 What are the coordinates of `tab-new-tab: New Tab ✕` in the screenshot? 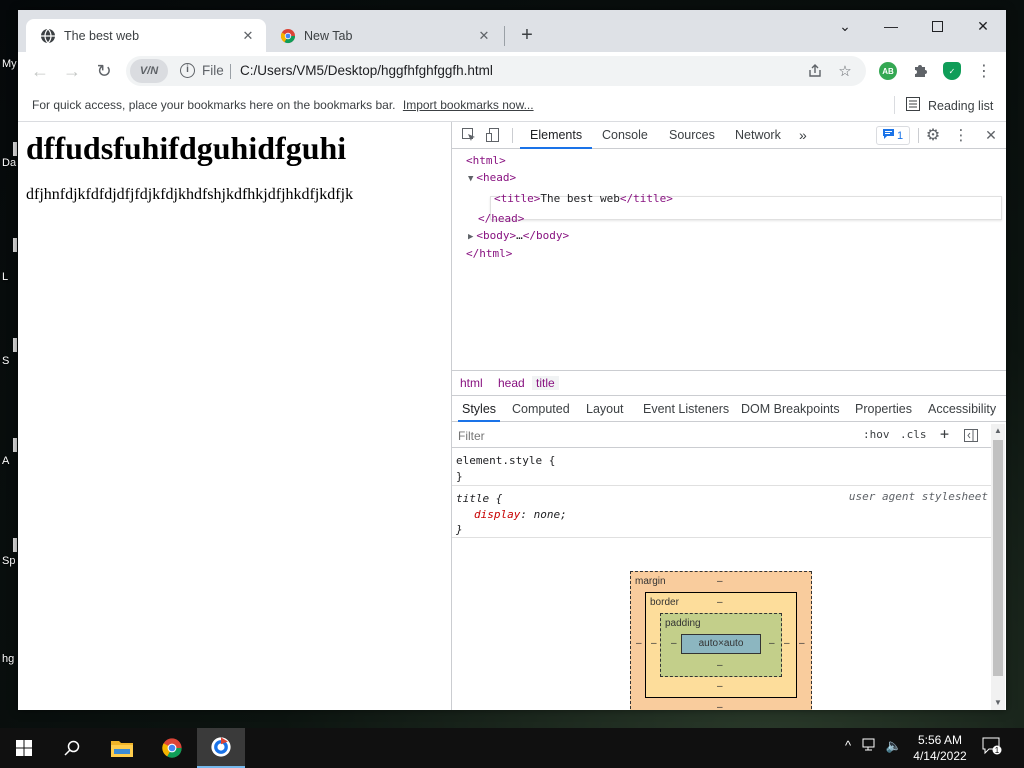 It's located at (384, 35).